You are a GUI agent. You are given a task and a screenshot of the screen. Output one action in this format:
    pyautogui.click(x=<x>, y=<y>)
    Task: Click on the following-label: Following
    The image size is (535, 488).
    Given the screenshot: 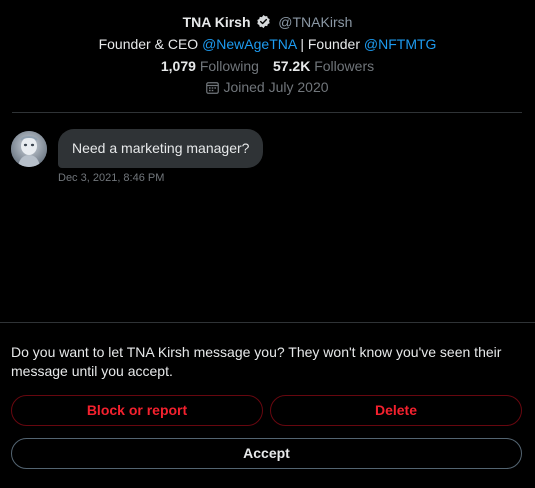 What is the action you would take?
    pyautogui.click(x=229, y=66)
    